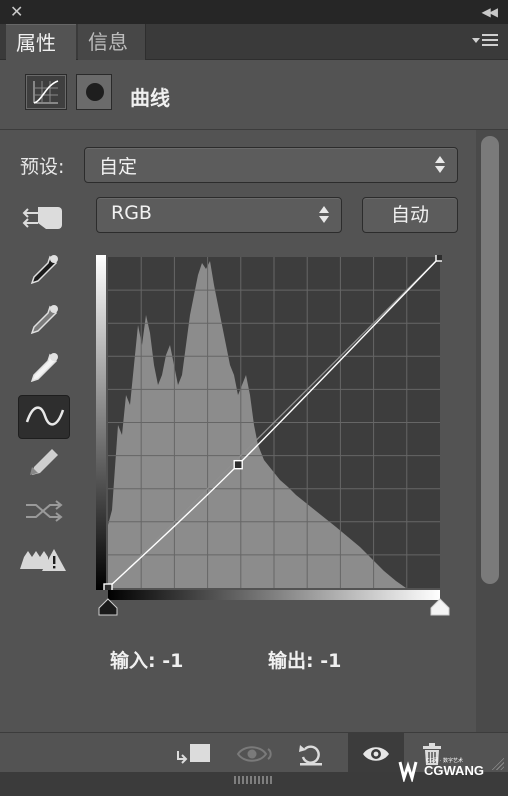 The width and height of the screenshot is (508, 796). I want to click on smooth-curve-icon, so click(44, 511).